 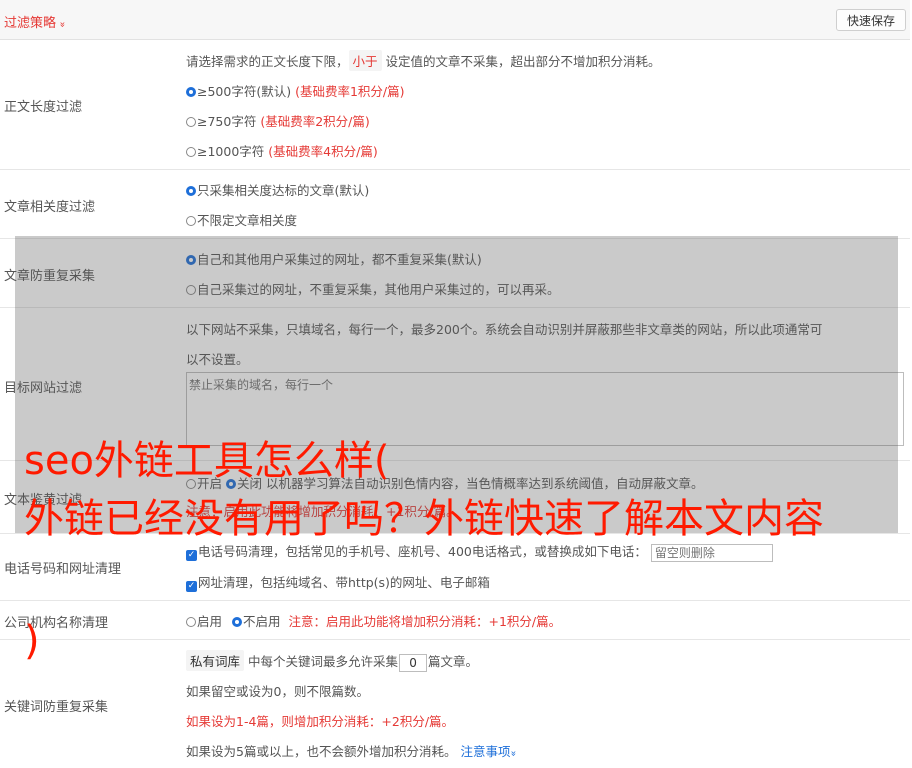 I want to click on keyword-limit-line: 私有词库 中每个关键词最多允许采集 篇文章。, so click(x=332, y=661).